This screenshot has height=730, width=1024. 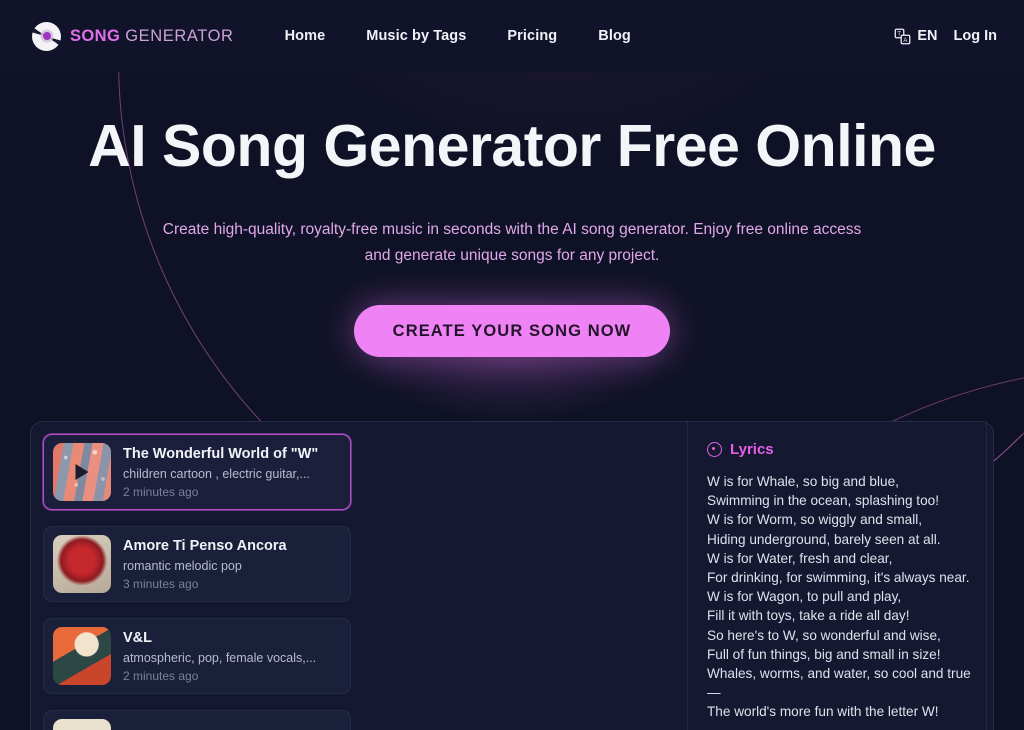 I want to click on page-title: AI Song Generator Free Online, so click(x=512, y=146).